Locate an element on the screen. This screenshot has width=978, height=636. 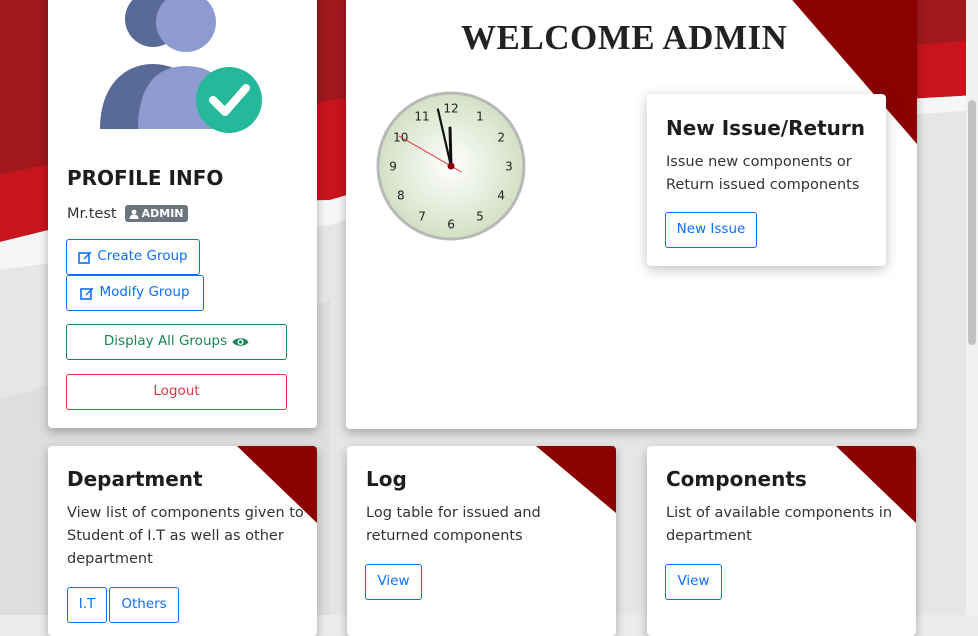
role-badge: ADMIN is located at coordinates (156, 213).